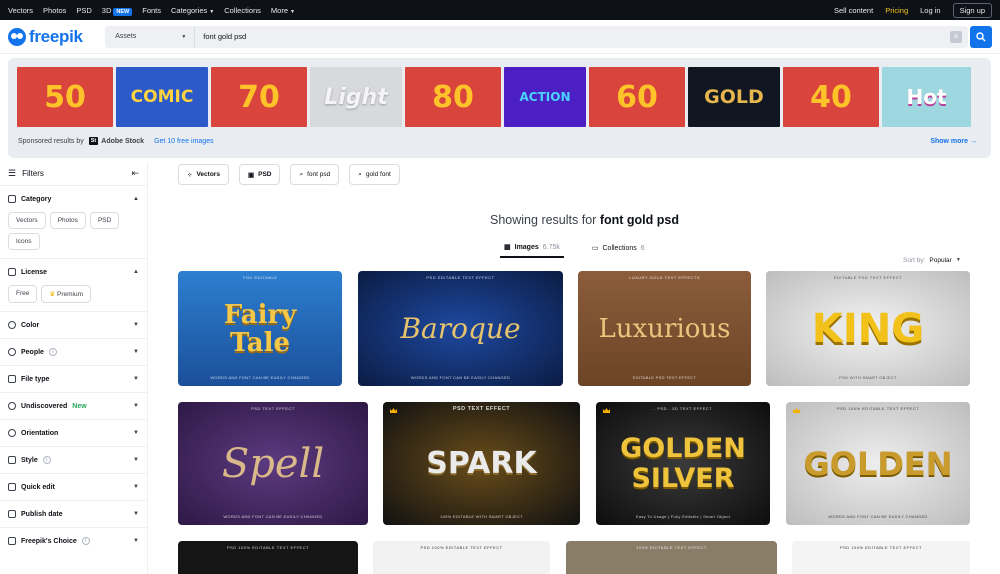  I want to click on chip-icons: Icons, so click(24, 241).